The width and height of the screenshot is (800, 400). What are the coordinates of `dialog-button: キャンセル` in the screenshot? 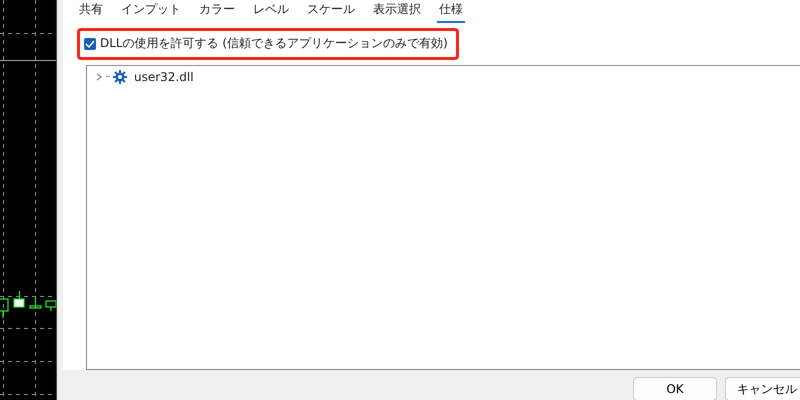 It's located at (762, 388).